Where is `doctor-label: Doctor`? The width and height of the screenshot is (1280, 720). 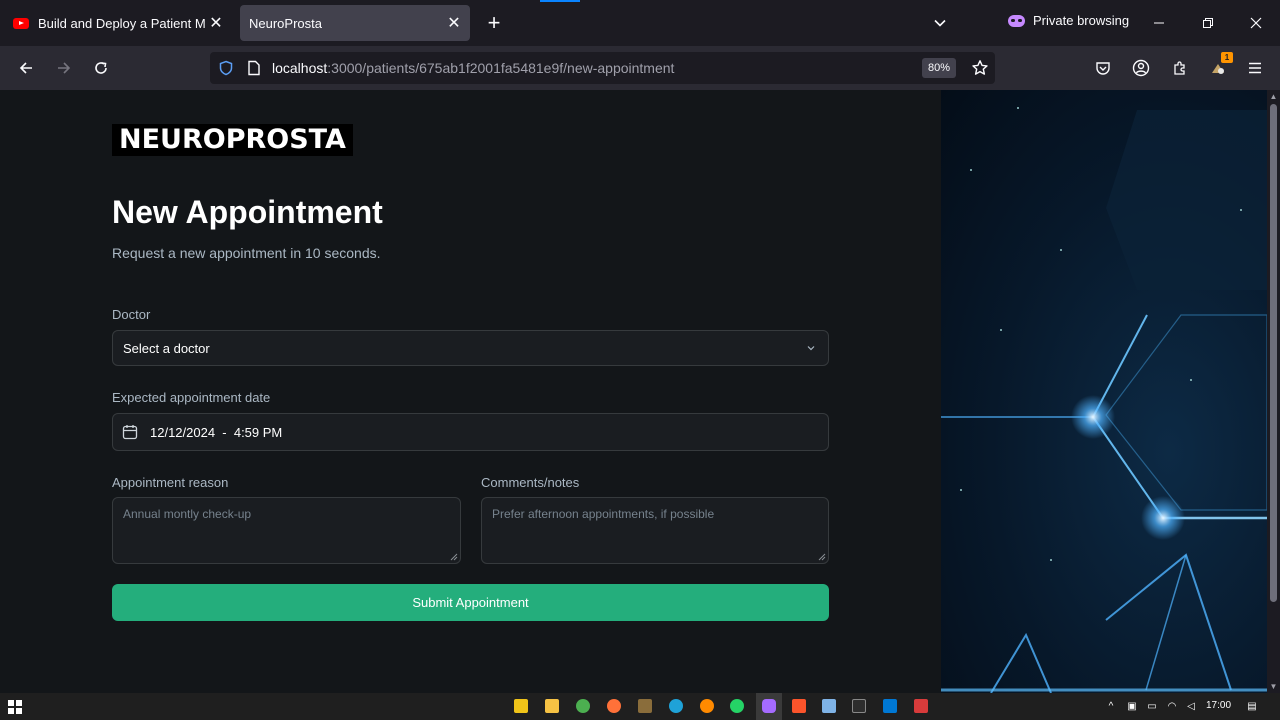
doctor-label: Doctor is located at coordinates (131, 314).